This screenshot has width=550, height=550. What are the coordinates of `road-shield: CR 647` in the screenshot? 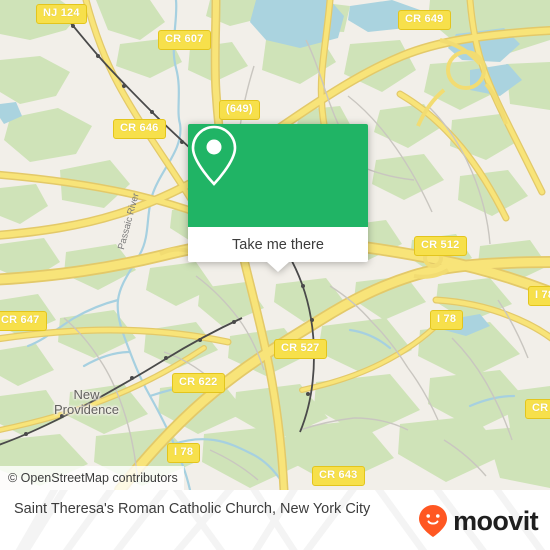 It's located at (23, 321).